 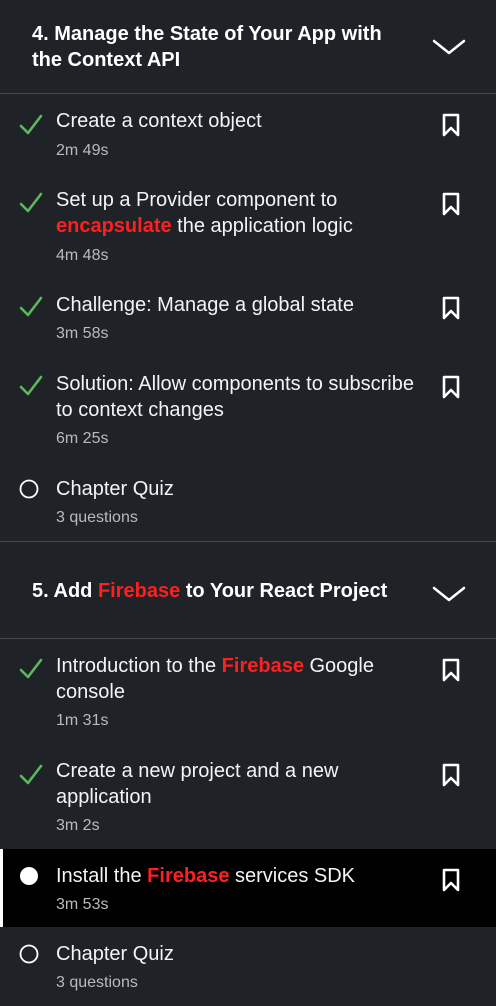 I want to click on item-title: Install the Firebase services SDK, so click(x=236, y=876).